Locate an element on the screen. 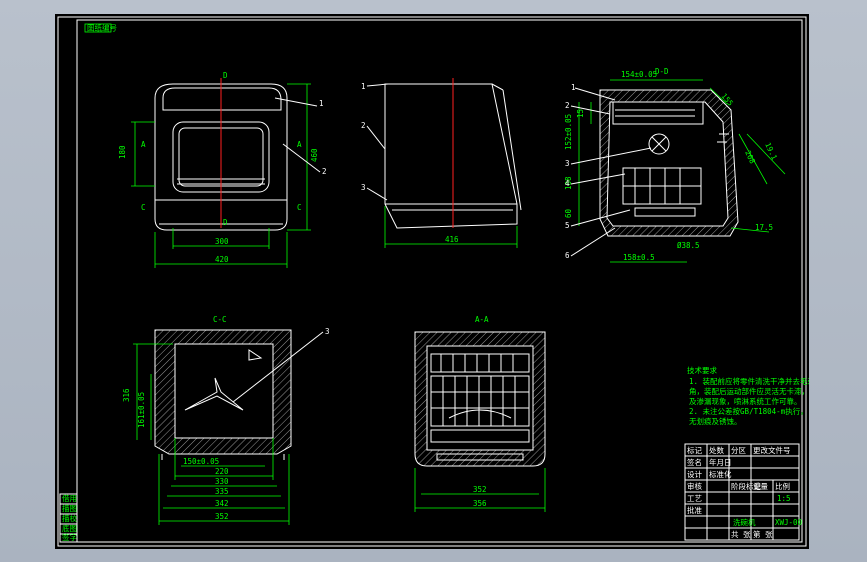 Image resolution: width=867 pixels, height=562 pixels. front-mark-top: D is located at coordinates (225, 75).